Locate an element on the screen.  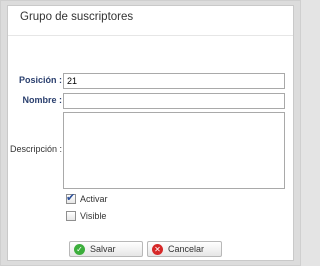
activar-checkbox: ✔ is located at coordinates (71, 198).